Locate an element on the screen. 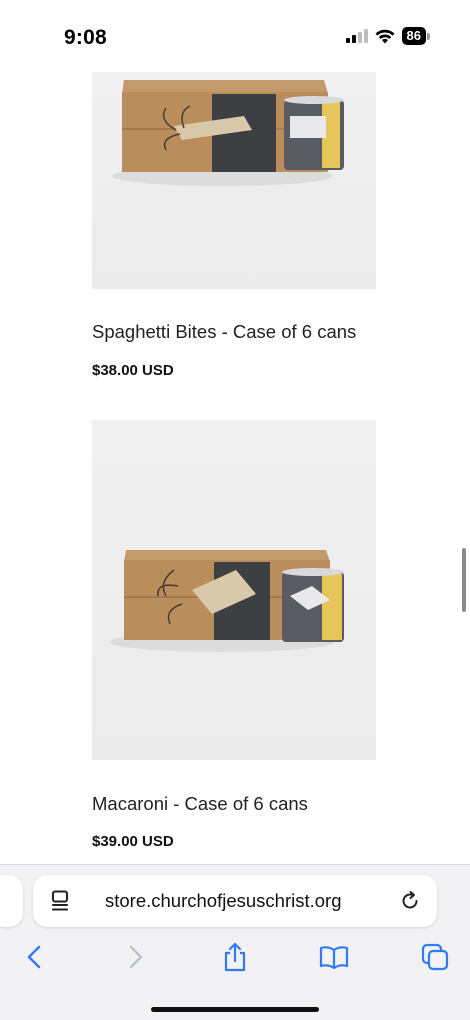 This screenshot has width=470, height=1020. reload-icon is located at coordinates (410, 901).